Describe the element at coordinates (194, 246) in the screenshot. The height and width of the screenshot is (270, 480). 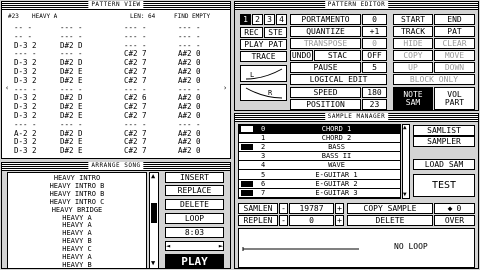
I see `play-direction-arrows: ◄ ►` at that location.